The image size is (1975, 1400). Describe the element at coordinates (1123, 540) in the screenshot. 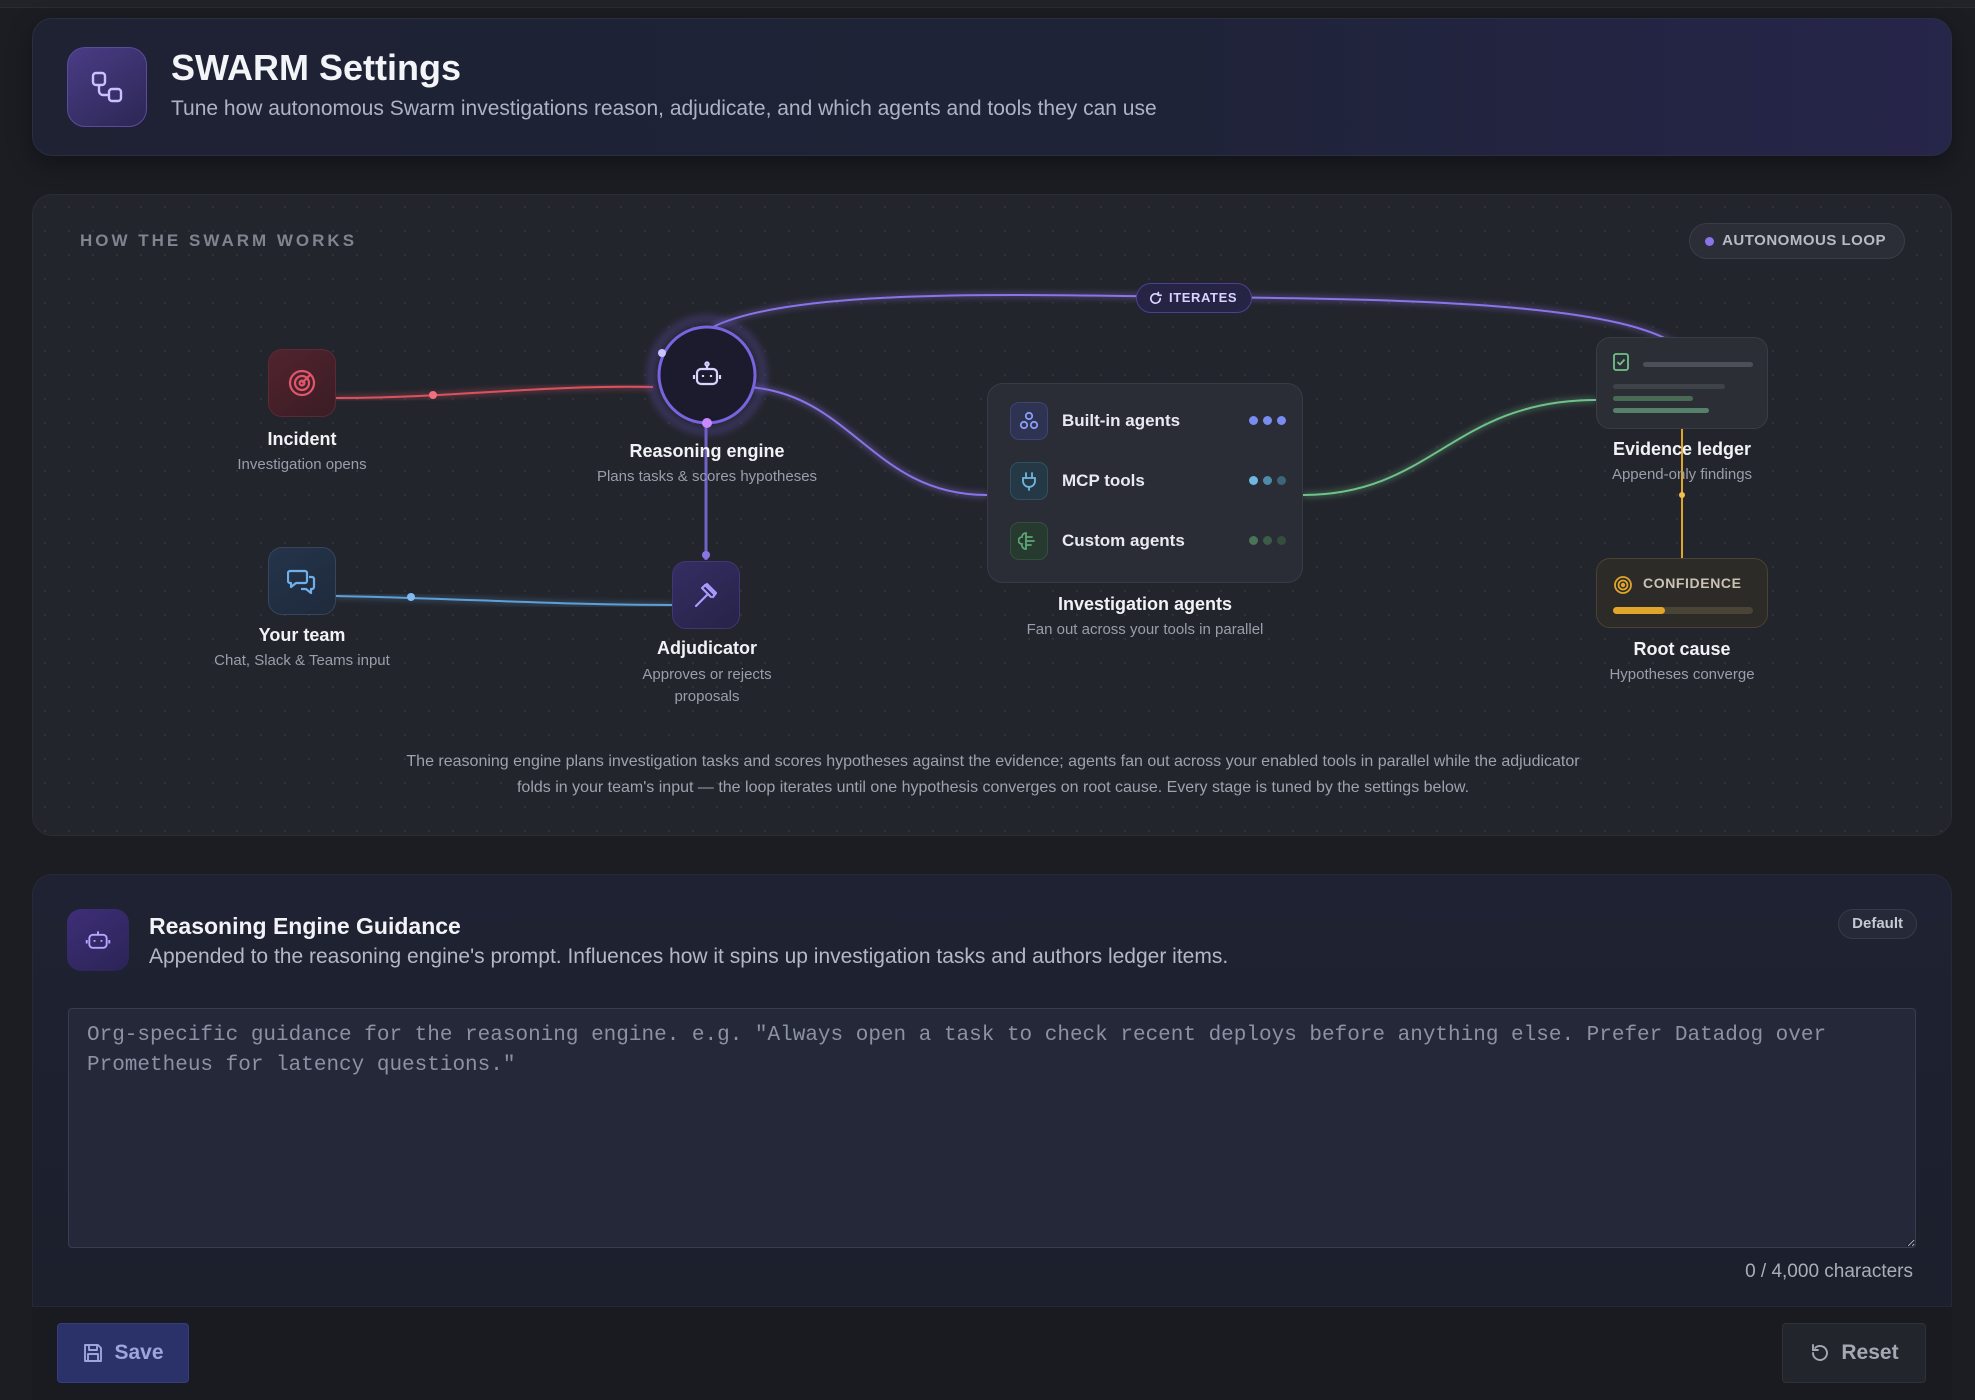

I see `agent-label-custom: Custom agents` at that location.